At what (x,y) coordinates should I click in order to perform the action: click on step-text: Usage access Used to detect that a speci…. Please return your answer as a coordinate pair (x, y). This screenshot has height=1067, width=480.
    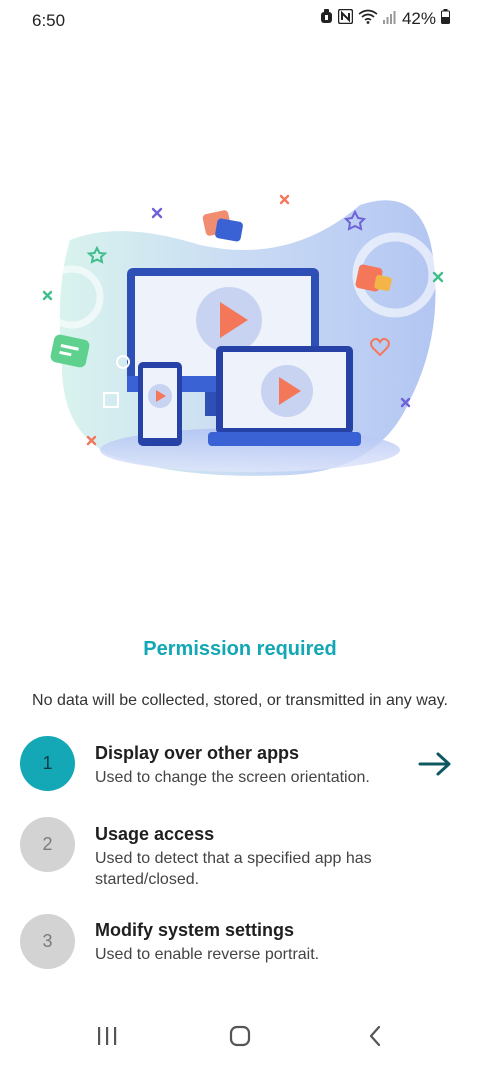
    Looking at the image, I should click on (255, 856).